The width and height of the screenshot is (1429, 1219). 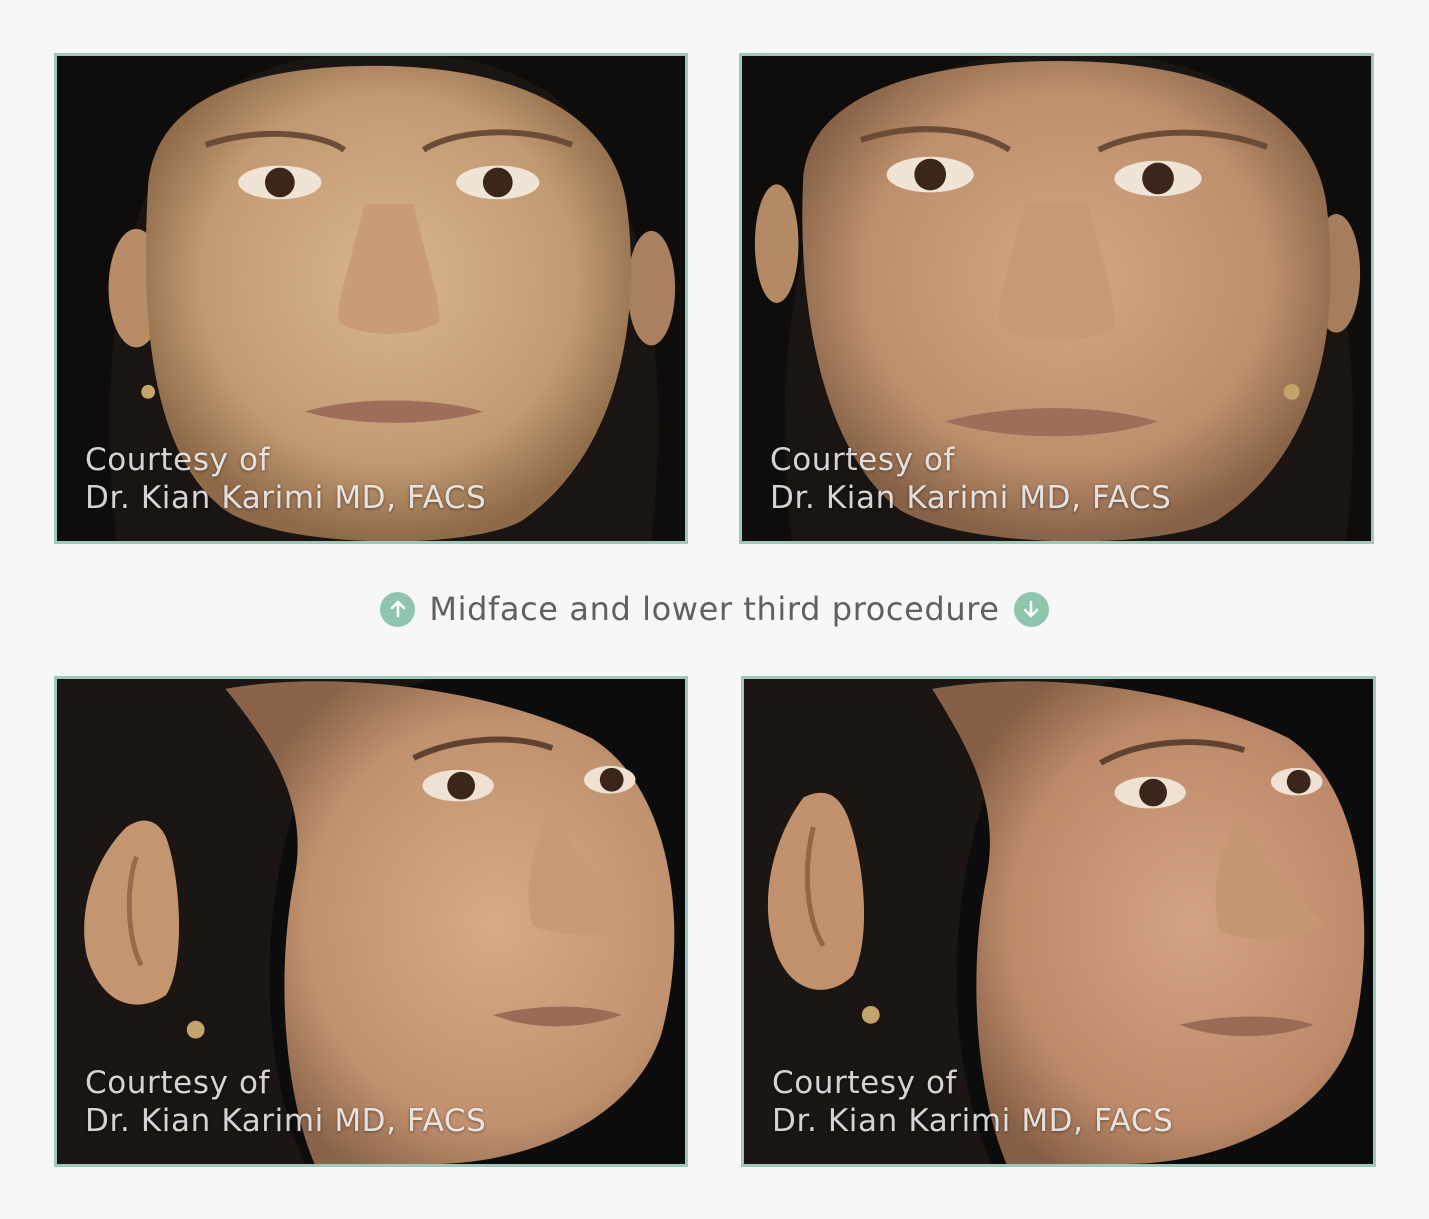 What do you see at coordinates (1031, 609) in the screenshot?
I see `arrow-down-icon` at bounding box center [1031, 609].